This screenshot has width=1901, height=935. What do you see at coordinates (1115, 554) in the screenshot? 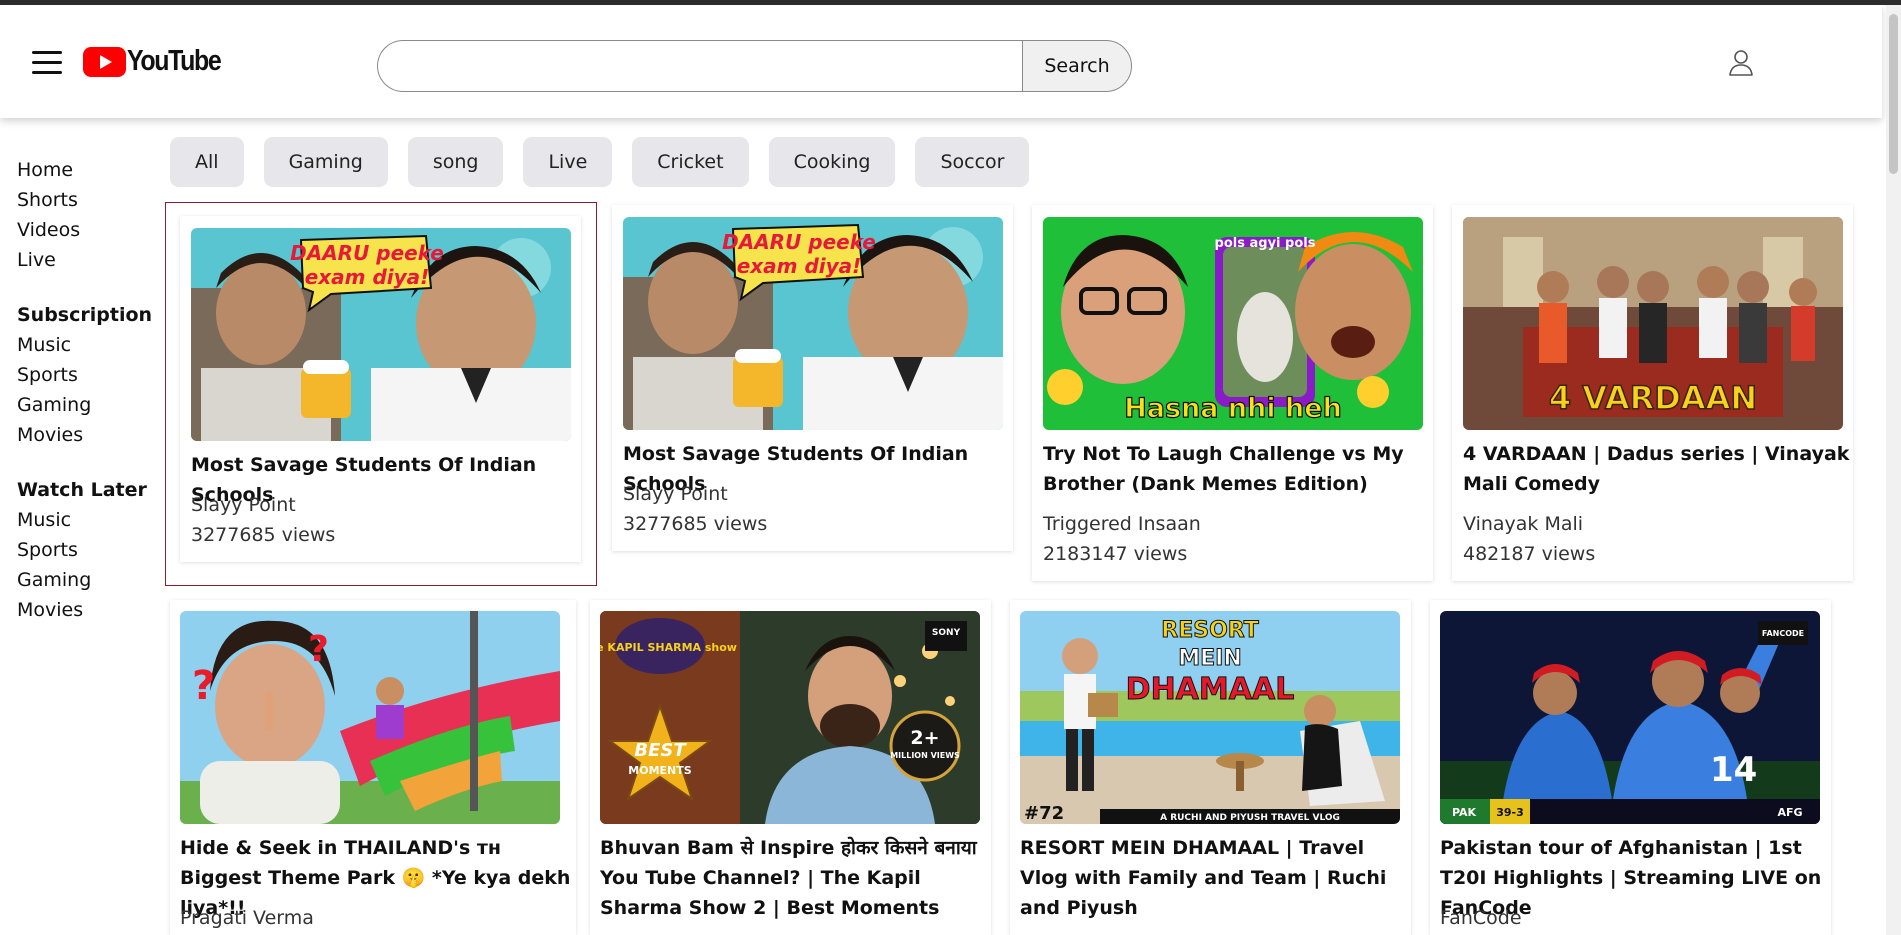
I see `video-views: 2183147 views` at bounding box center [1115, 554].